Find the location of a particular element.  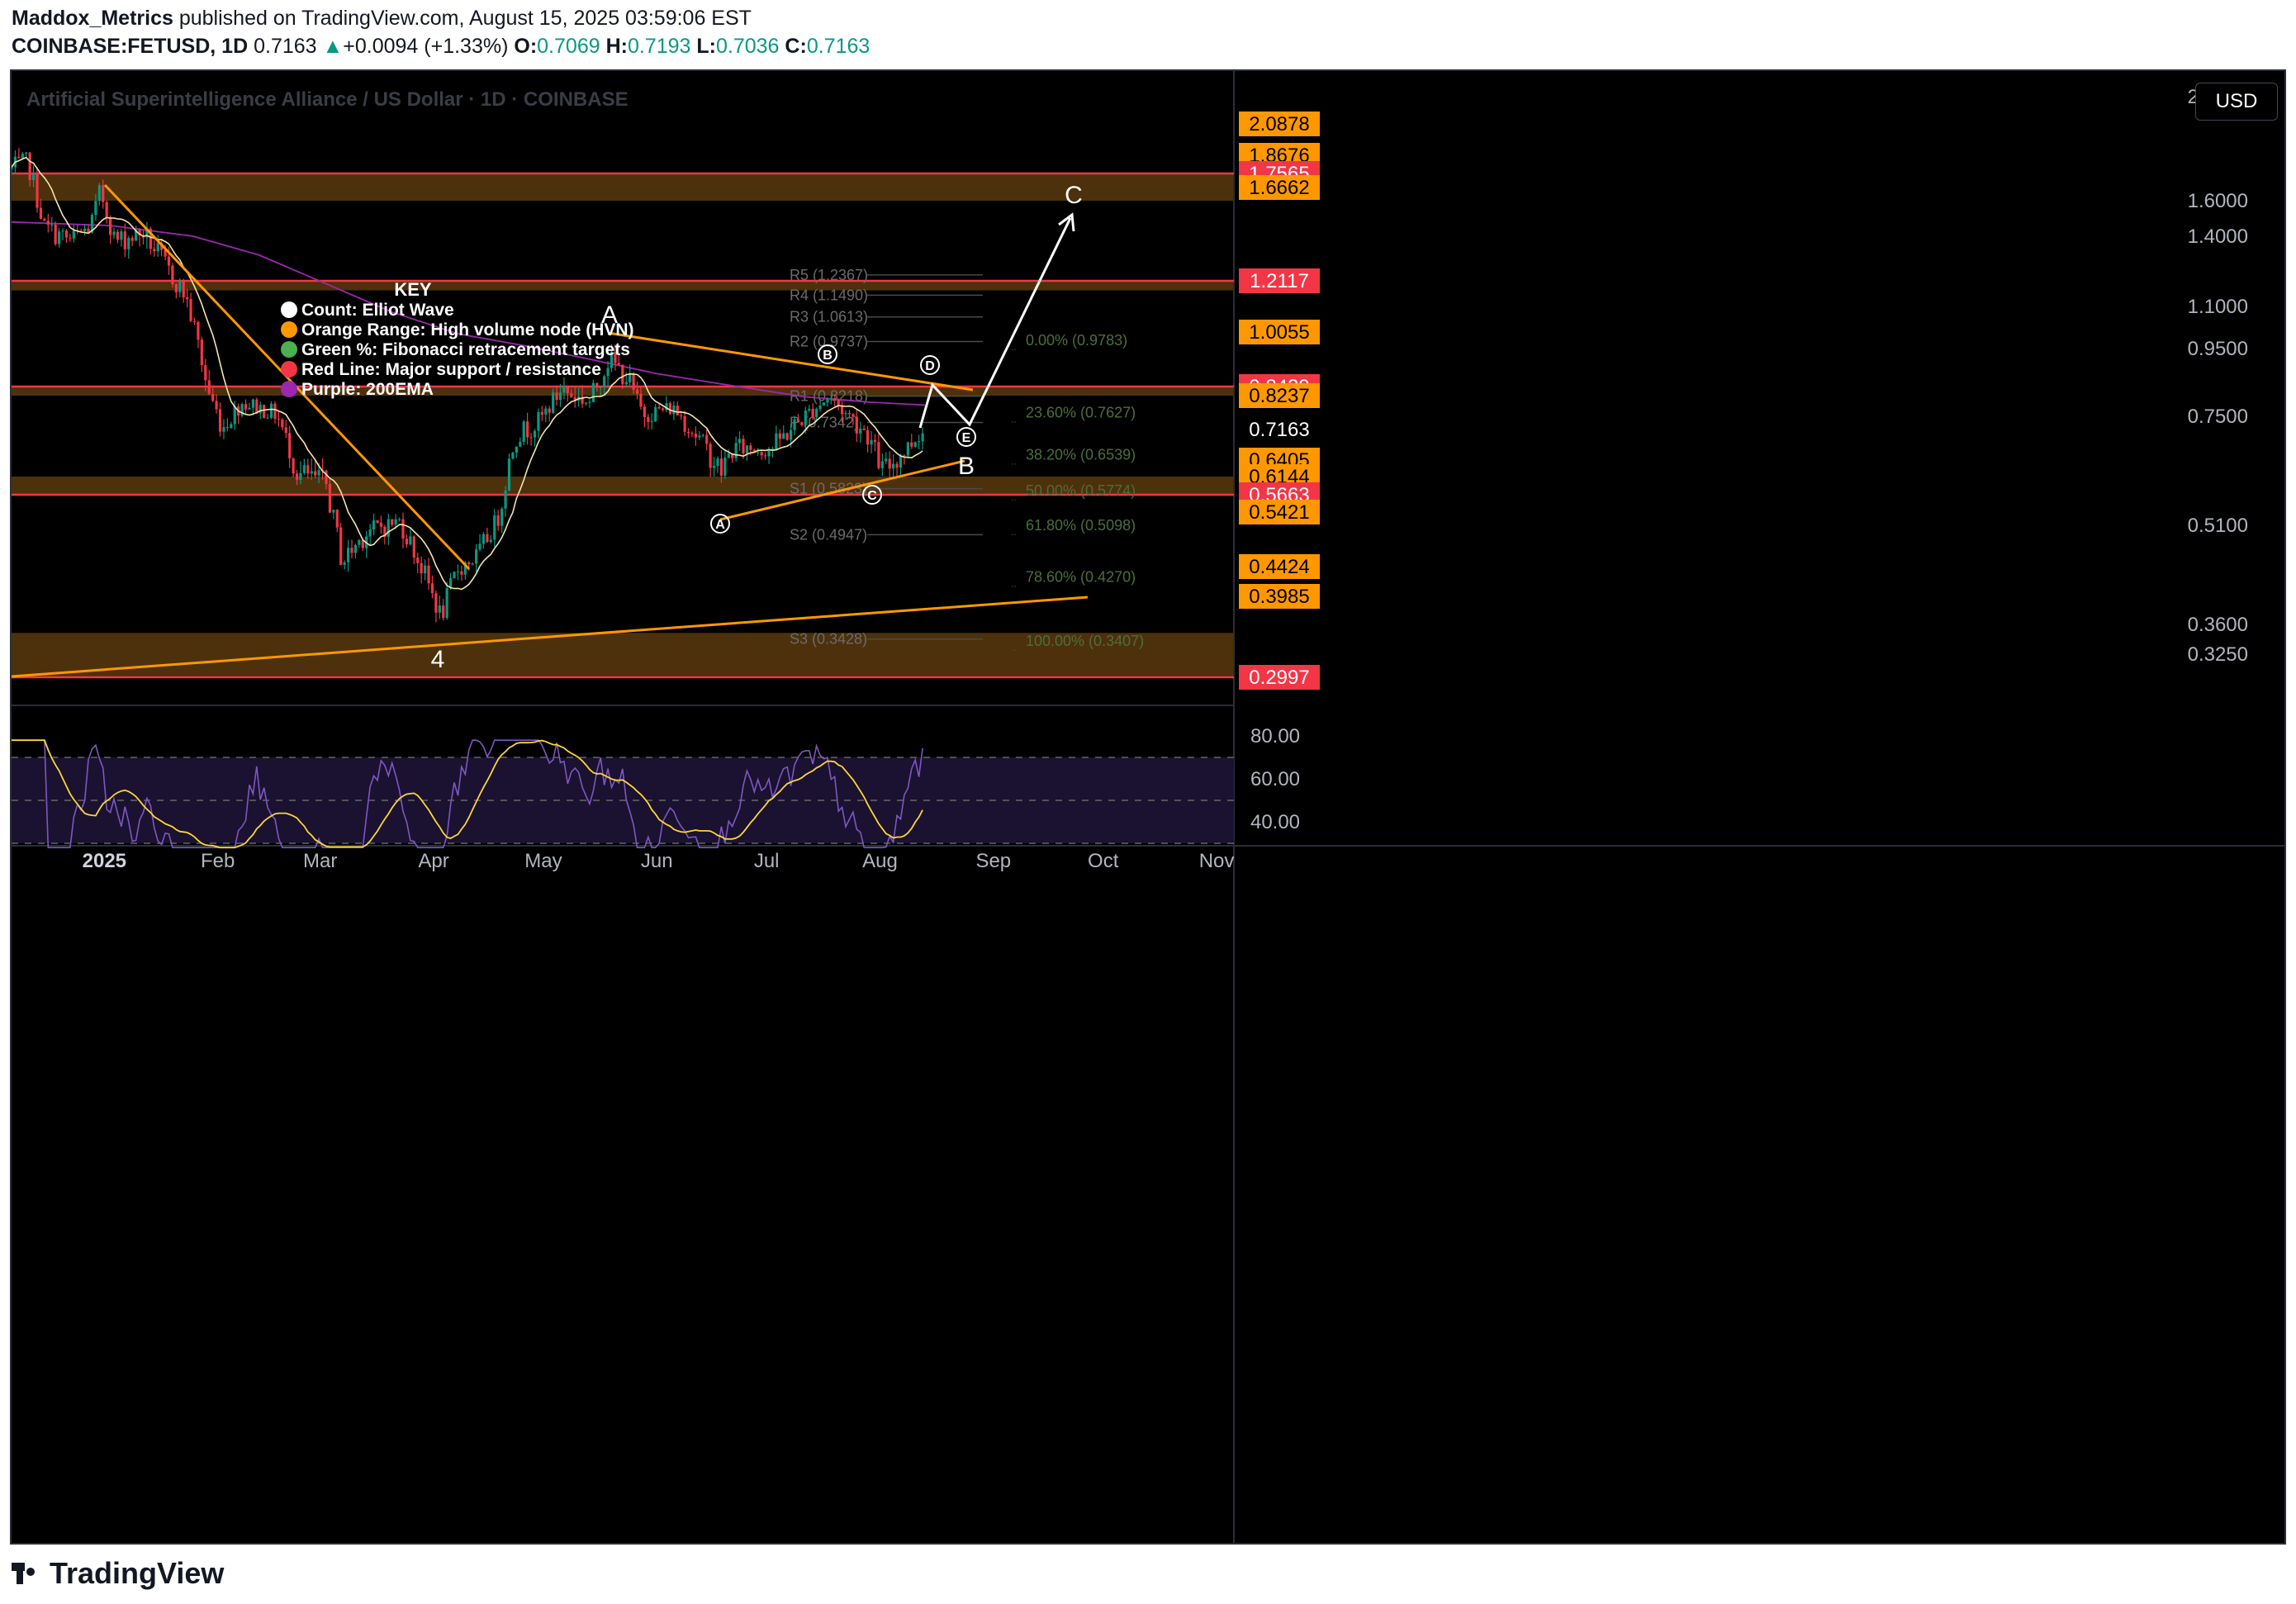

pivot-label: R2 (0.9737) is located at coordinates (829, 341).